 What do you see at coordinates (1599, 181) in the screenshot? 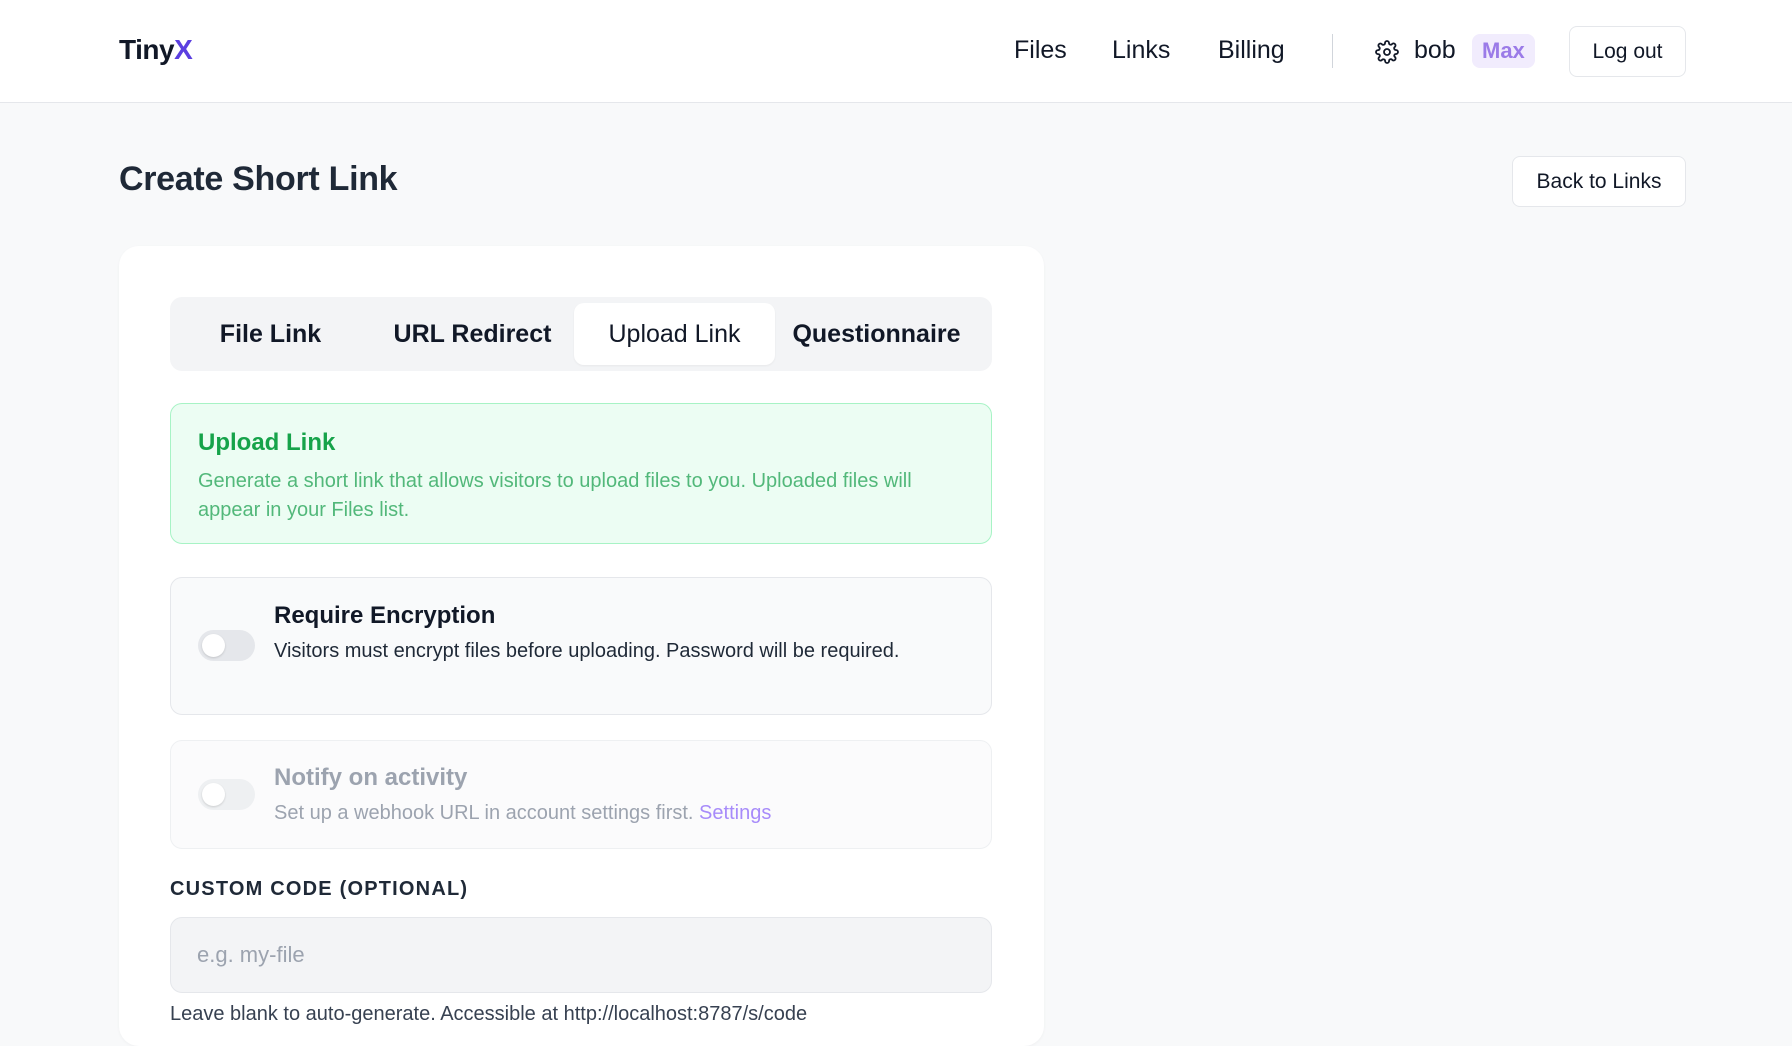
I see `back-to-links-button: Back to Links` at bounding box center [1599, 181].